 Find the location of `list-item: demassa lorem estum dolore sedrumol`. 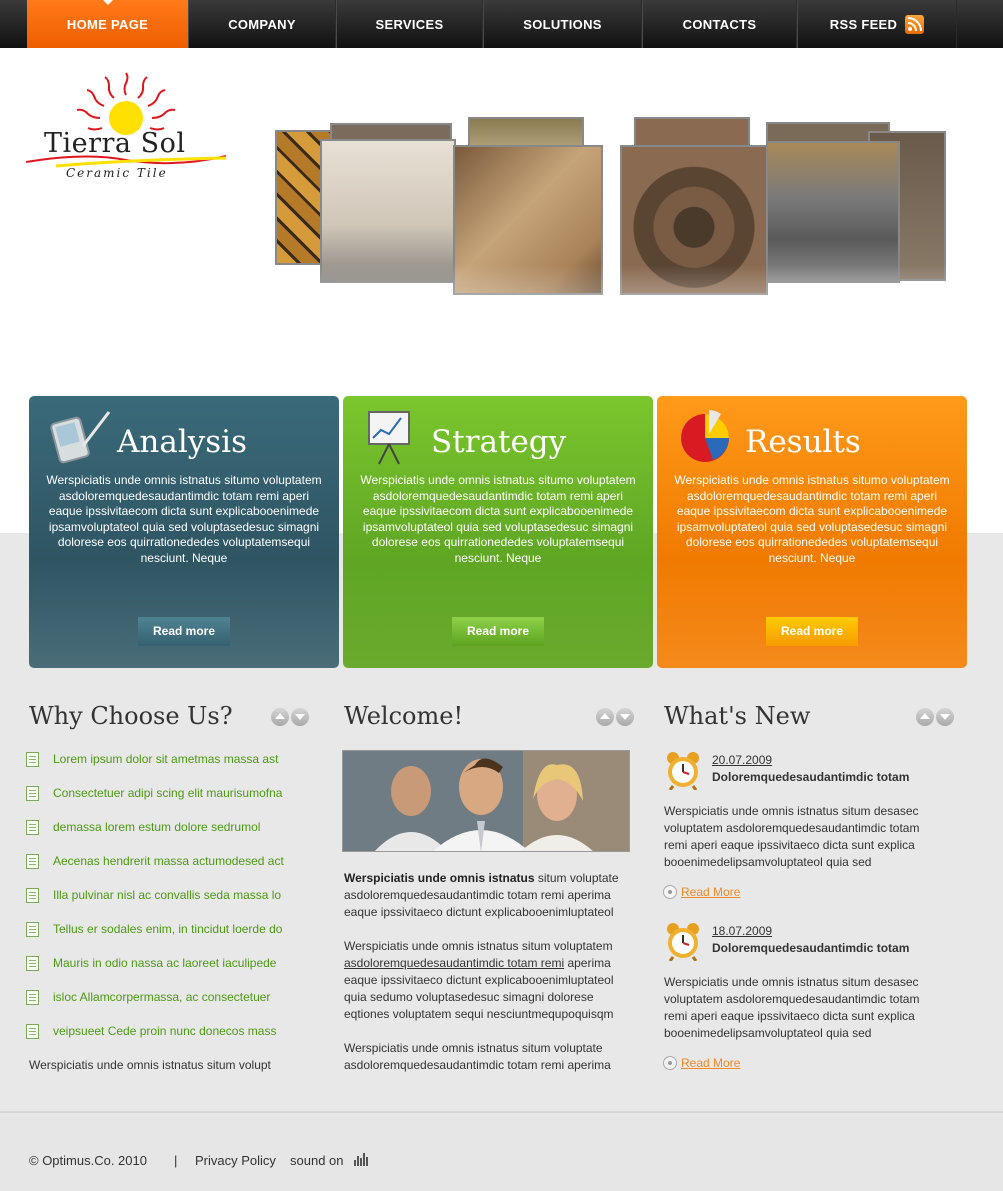

list-item: demassa lorem estum dolore sedrumol is located at coordinates (166, 835).